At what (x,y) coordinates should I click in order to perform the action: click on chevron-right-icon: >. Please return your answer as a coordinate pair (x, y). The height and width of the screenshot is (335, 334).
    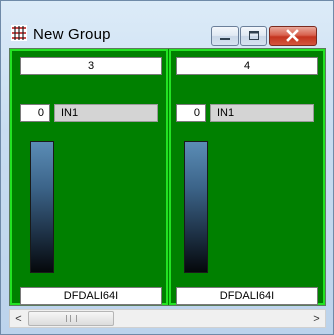
    Looking at the image, I should click on (316, 318).